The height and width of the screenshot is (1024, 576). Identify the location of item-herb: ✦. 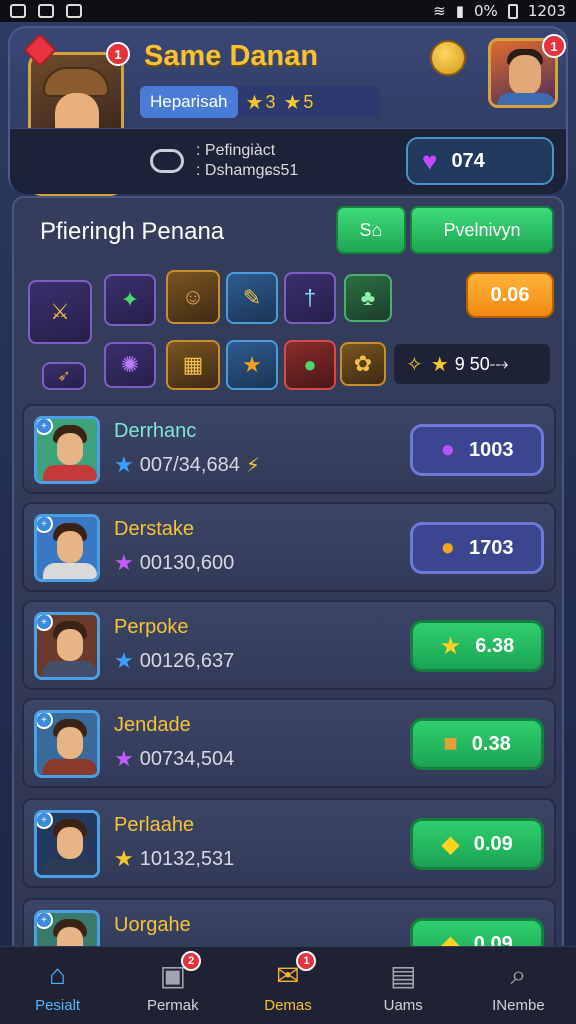
(130, 300).